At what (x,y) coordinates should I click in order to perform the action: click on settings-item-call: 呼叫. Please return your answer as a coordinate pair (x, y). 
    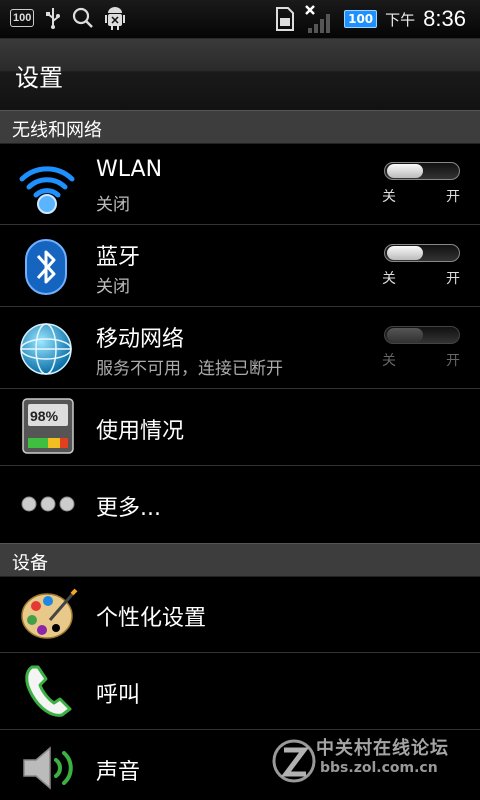
    Looking at the image, I should click on (240, 691).